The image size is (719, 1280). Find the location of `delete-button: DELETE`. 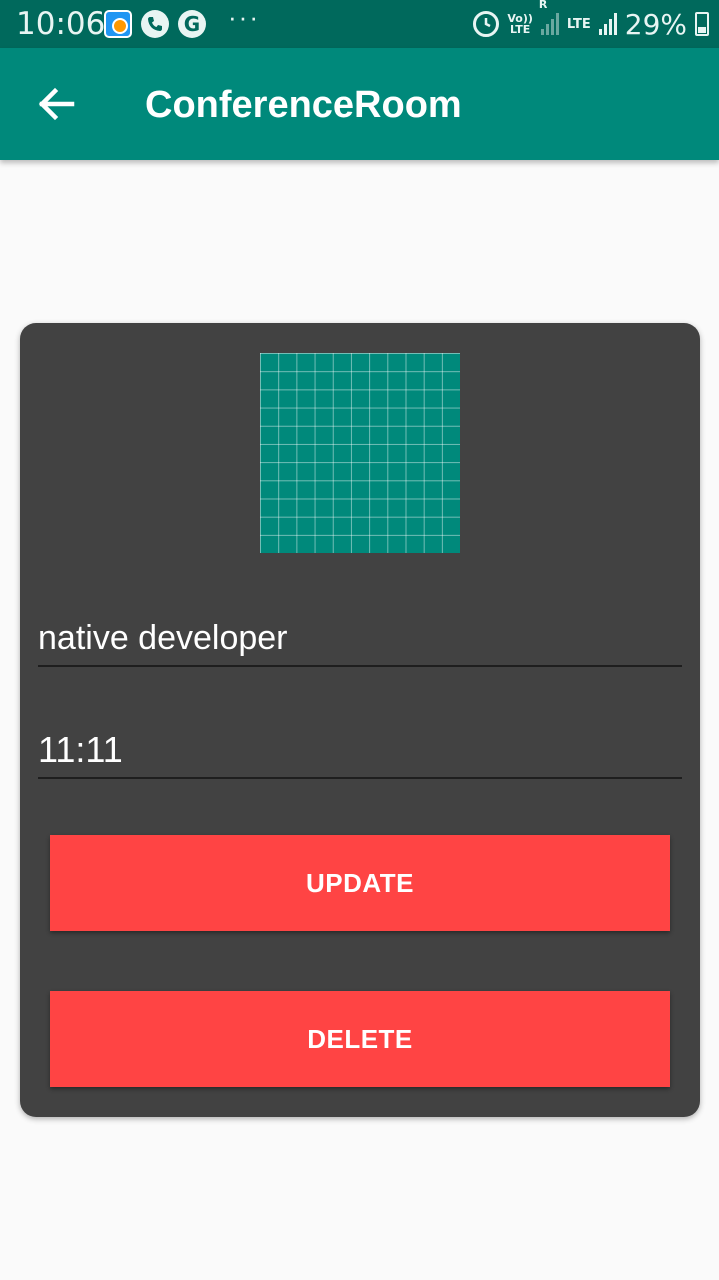

delete-button: DELETE is located at coordinates (360, 1039).